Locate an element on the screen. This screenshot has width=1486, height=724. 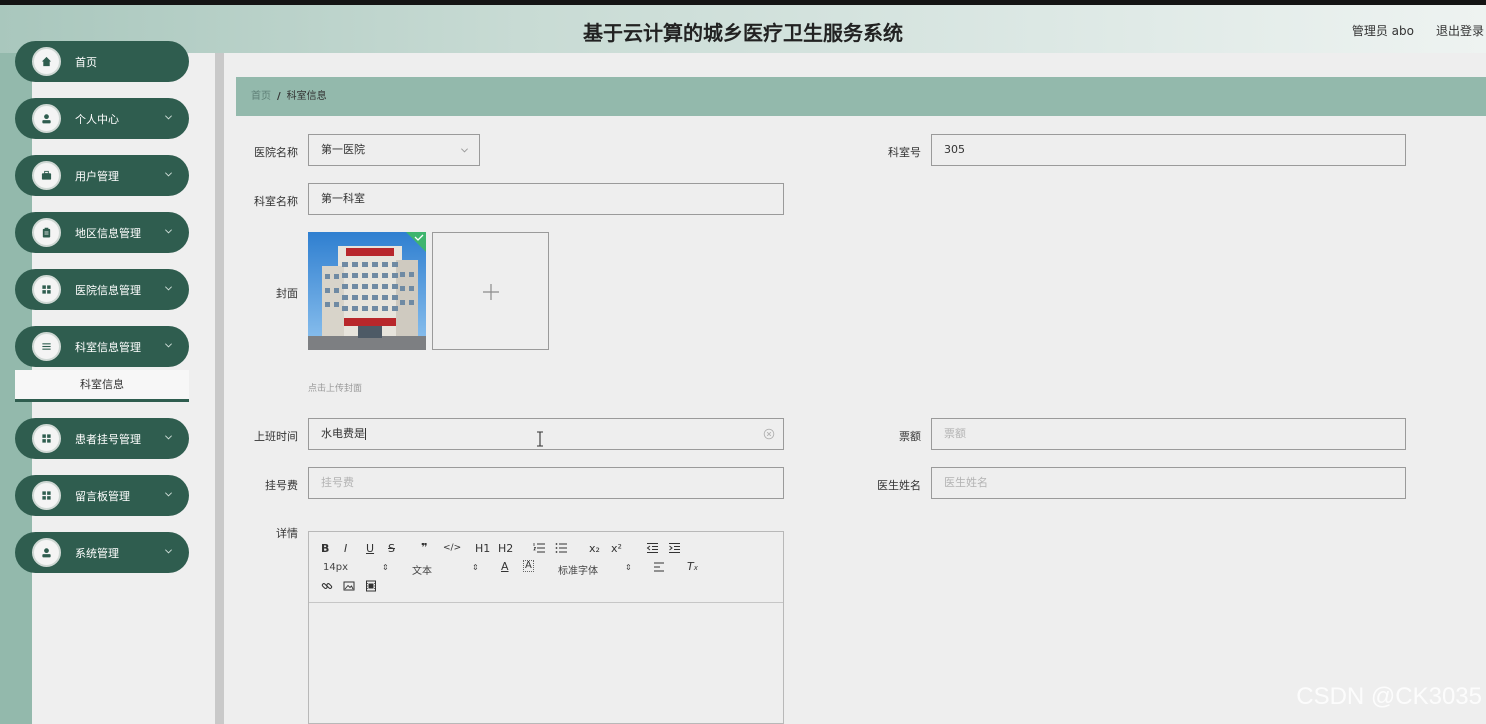
user-icon is located at coordinates (46, 118).